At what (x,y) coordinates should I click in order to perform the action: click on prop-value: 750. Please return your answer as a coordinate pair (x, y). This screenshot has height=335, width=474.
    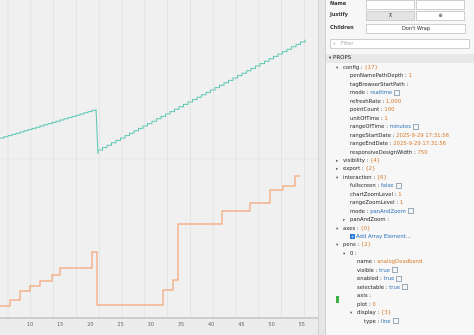
    Looking at the image, I should click on (423, 153).